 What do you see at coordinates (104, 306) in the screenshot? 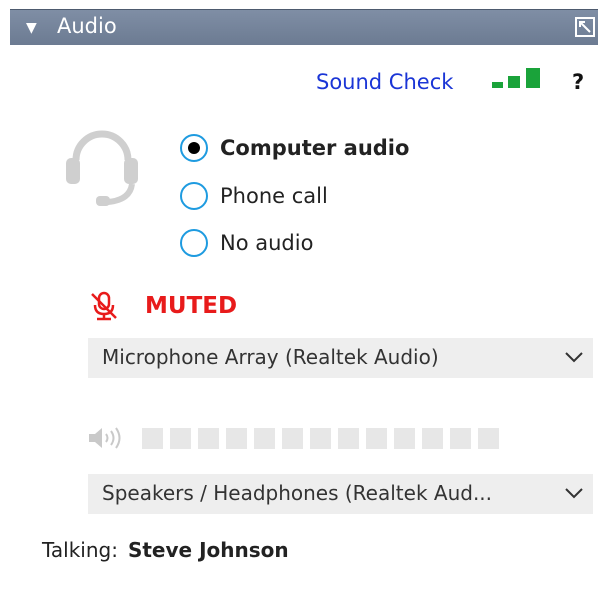
I see `muted-mic-icon` at bounding box center [104, 306].